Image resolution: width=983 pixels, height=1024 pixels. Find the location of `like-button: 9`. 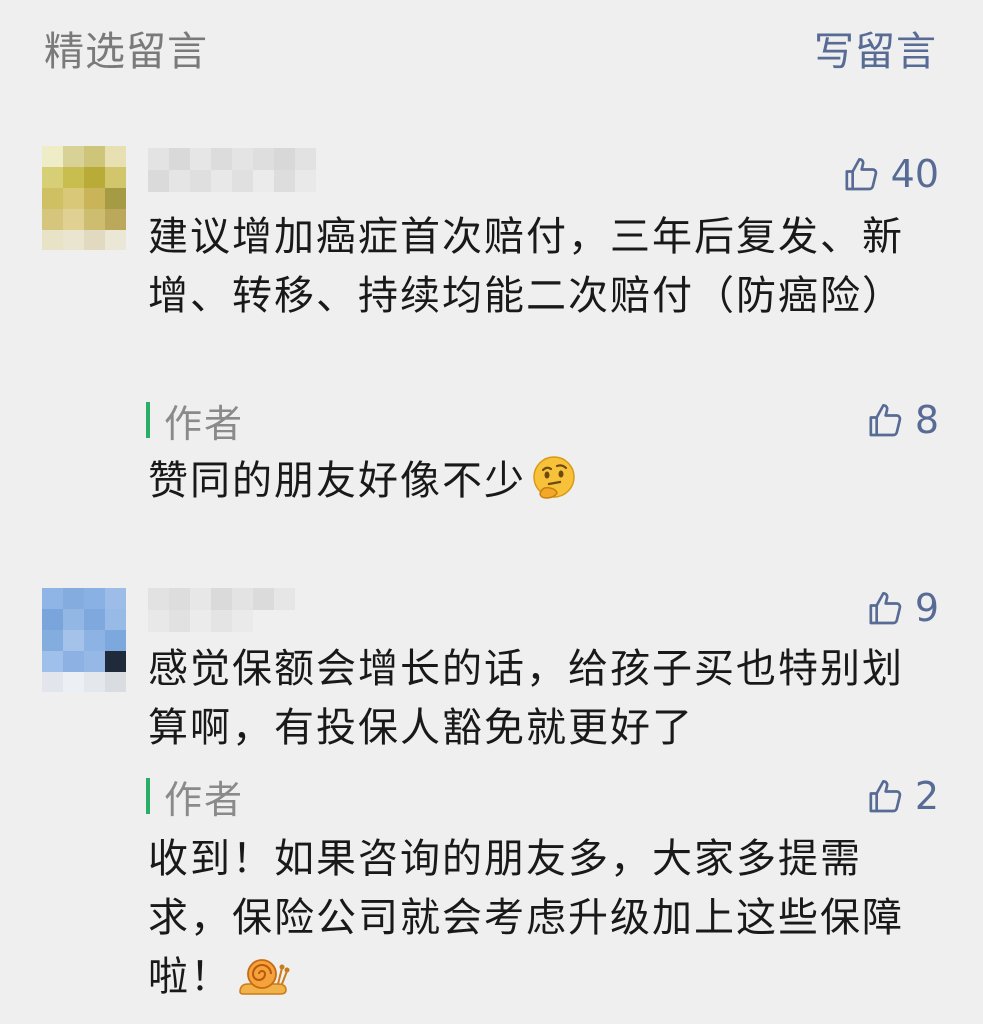

like-button: 9 is located at coordinates (902, 608).